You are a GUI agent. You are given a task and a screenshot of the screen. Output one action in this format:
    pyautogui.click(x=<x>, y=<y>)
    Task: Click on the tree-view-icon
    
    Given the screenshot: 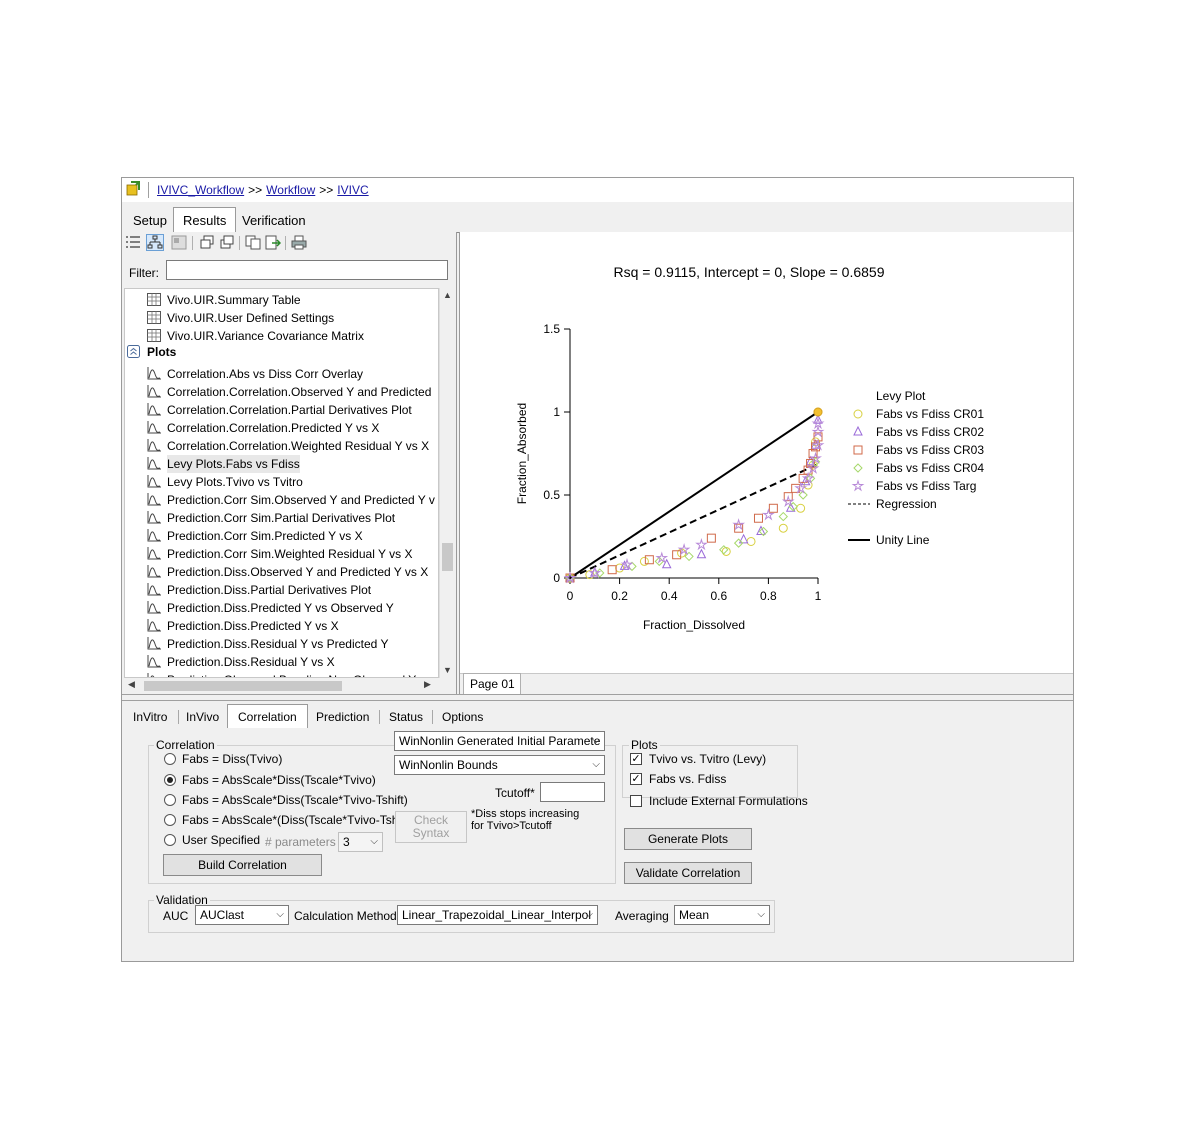 What is the action you would take?
    pyautogui.click(x=155, y=242)
    